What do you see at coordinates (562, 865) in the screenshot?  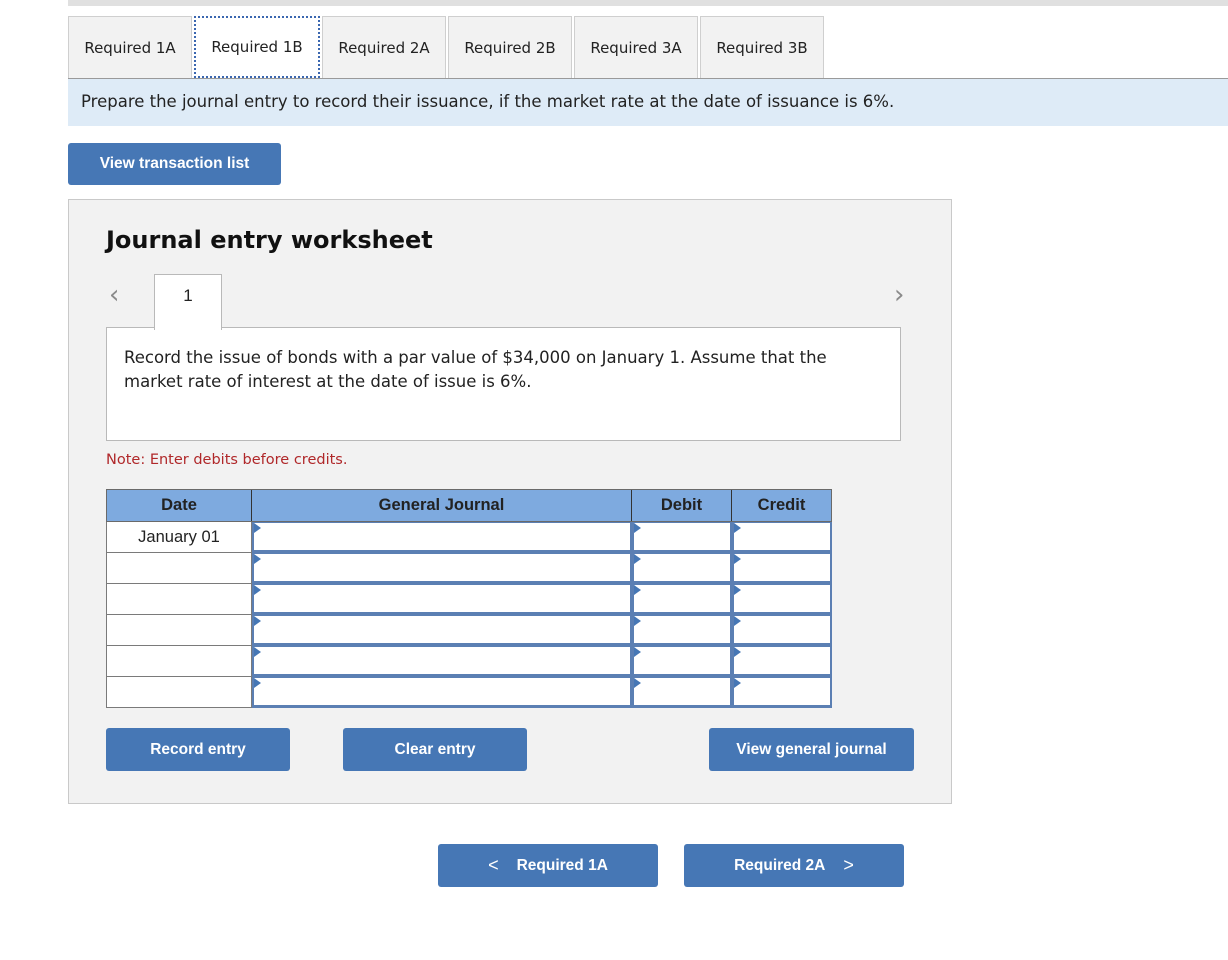 I see `previous-required-label: Required 1A` at bounding box center [562, 865].